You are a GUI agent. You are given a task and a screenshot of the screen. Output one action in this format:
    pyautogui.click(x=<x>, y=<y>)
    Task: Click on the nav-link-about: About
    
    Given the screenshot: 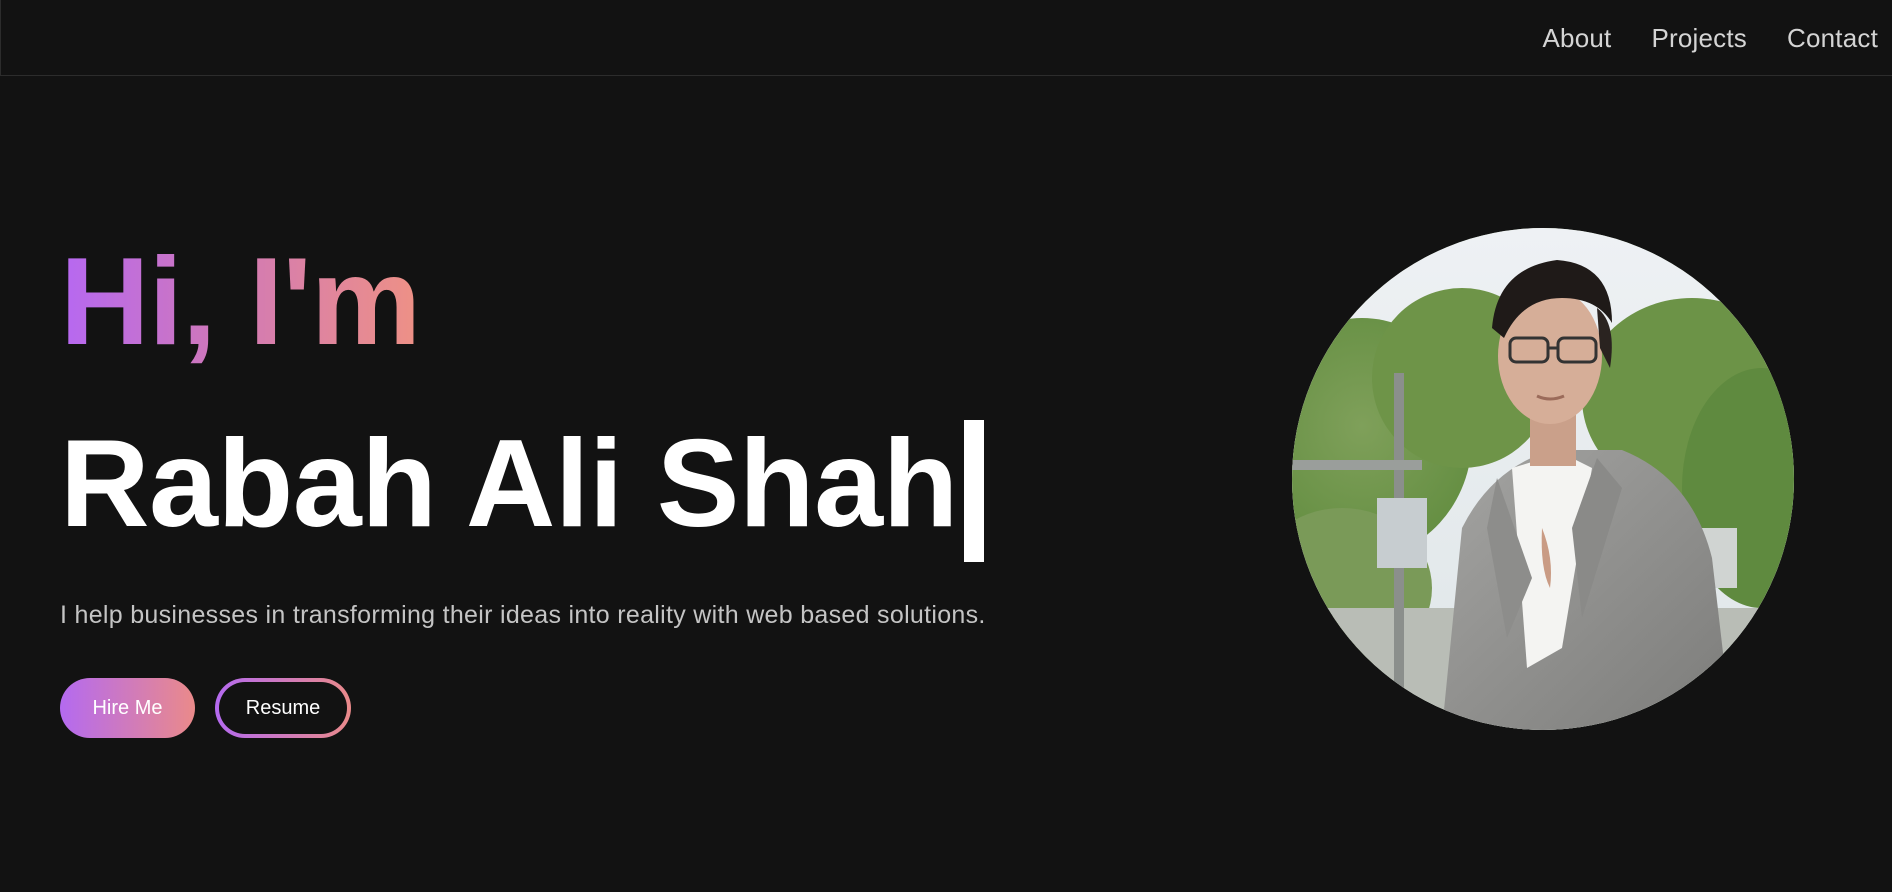 What is the action you would take?
    pyautogui.click(x=1577, y=38)
    